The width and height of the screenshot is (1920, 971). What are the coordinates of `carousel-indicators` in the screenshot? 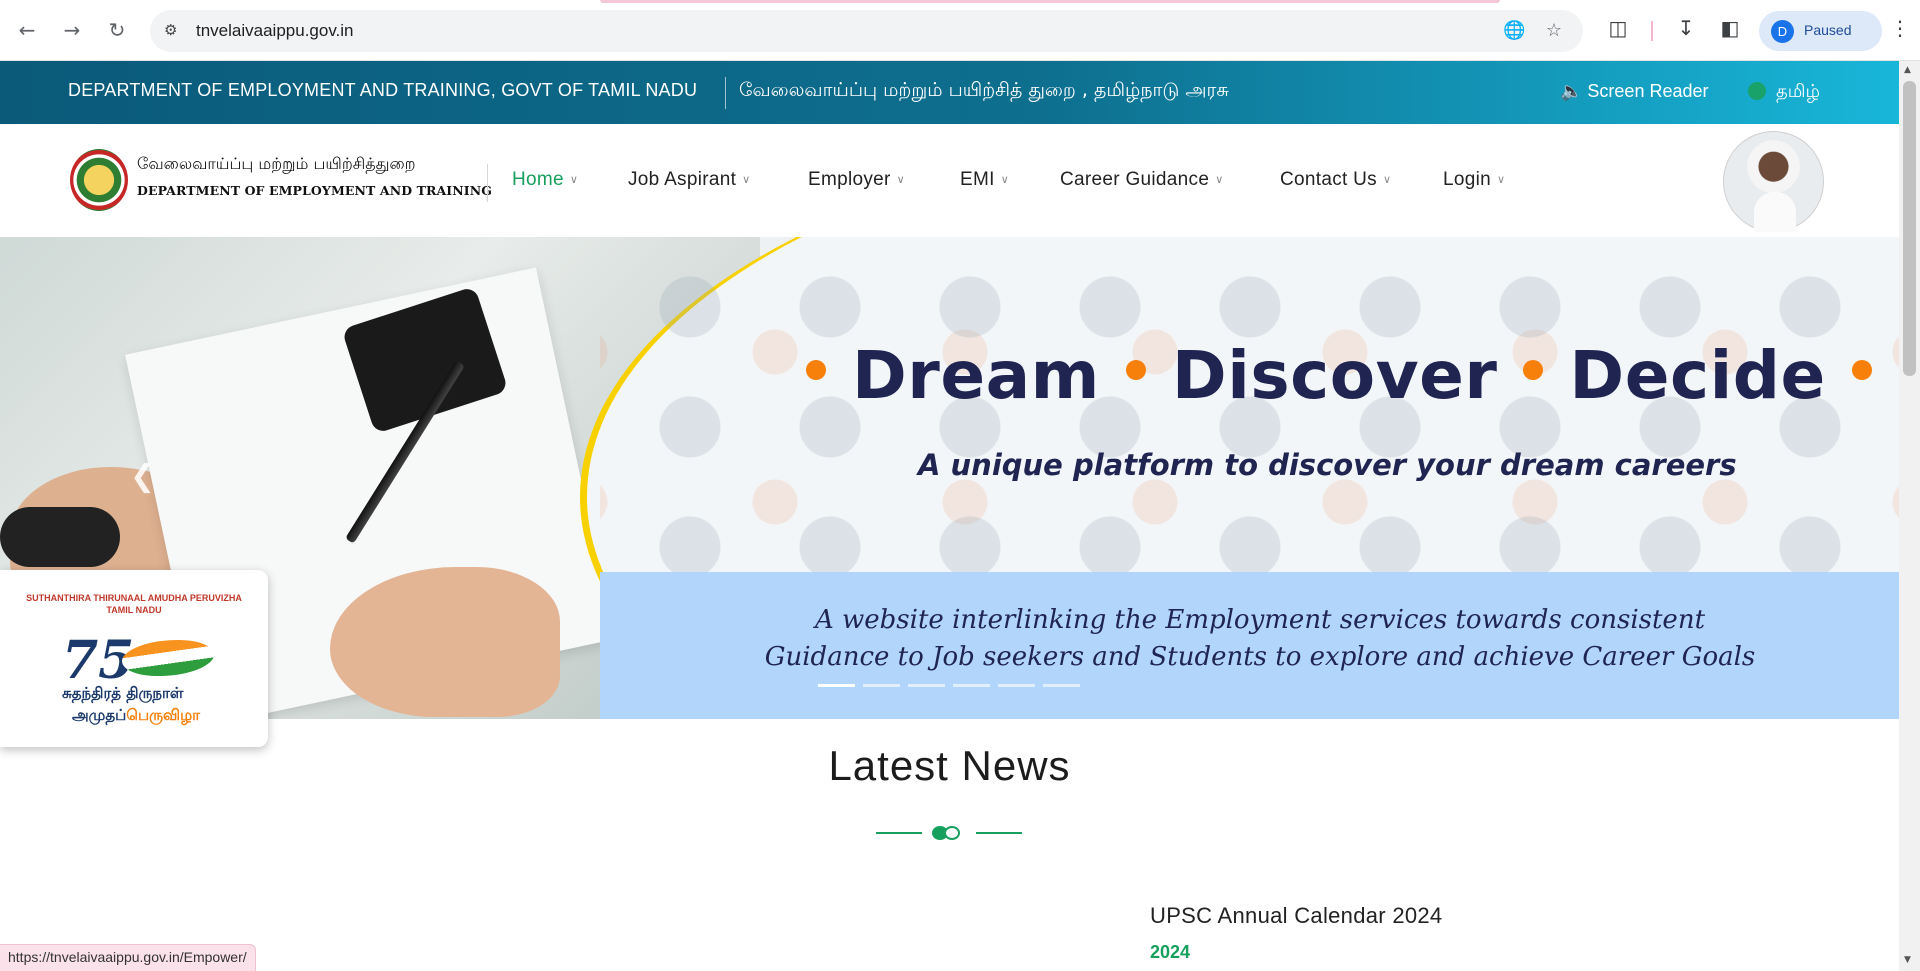 It's located at (949, 685).